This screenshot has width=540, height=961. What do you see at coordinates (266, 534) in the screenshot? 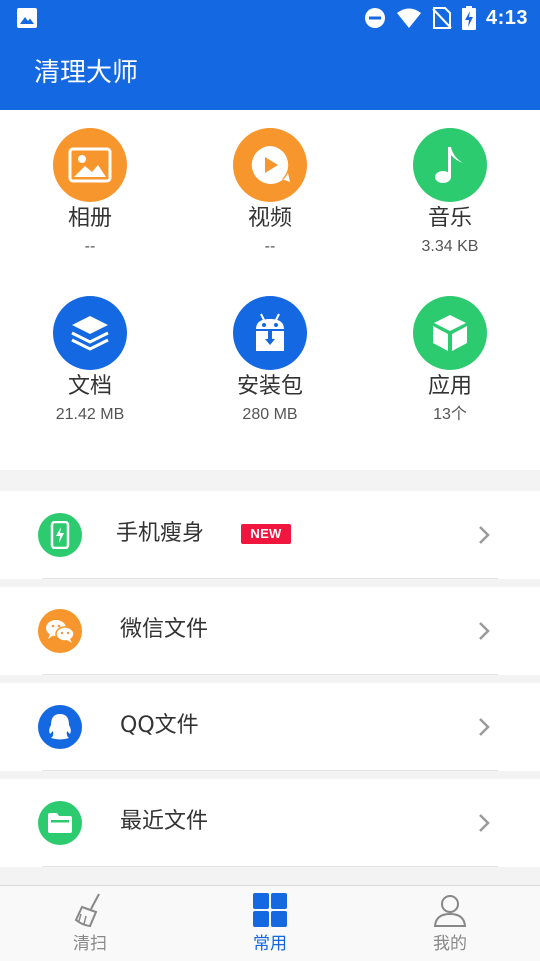
I see `new-badge: NEW` at bounding box center [266, 534].